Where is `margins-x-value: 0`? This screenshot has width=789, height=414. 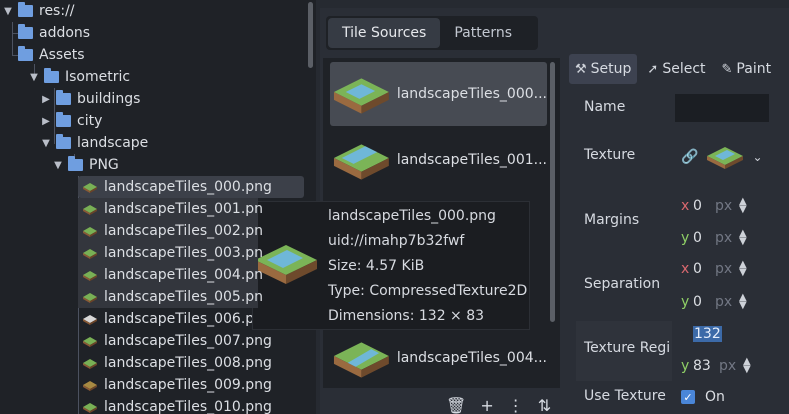
margins-x-value: 0 is located at coordinates (697, 206).